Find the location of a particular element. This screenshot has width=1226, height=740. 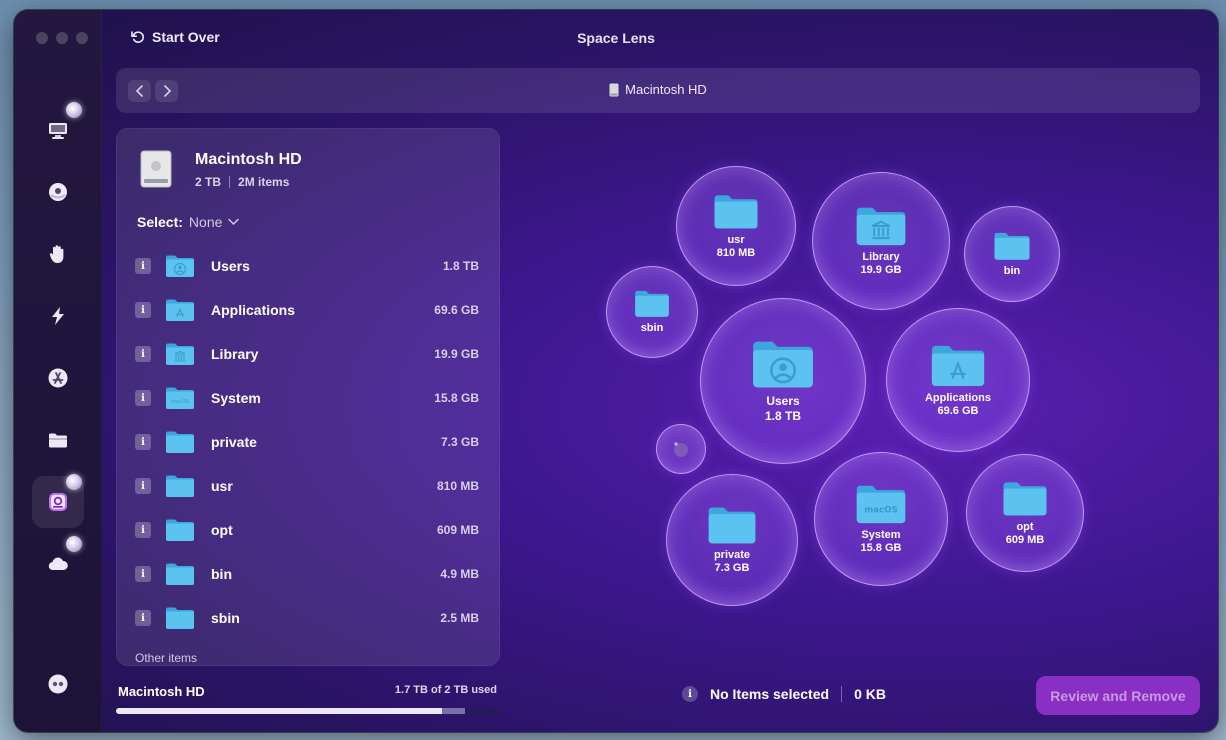

review-and-remove-button: Review and Remove is located at coordinates (1118, 695).